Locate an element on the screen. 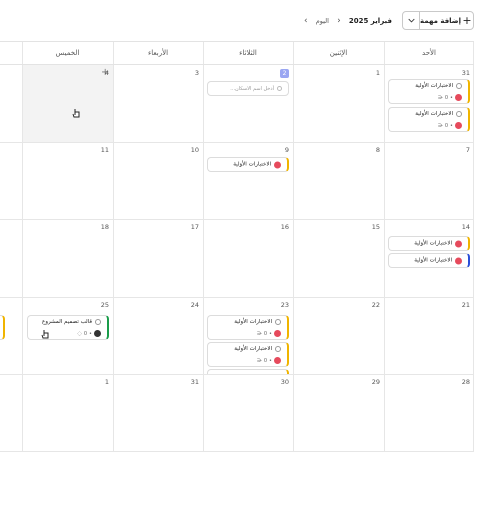 The width and height of the screenshot is (486, 508). day-number: 28 is located at coordinates (465, 382).